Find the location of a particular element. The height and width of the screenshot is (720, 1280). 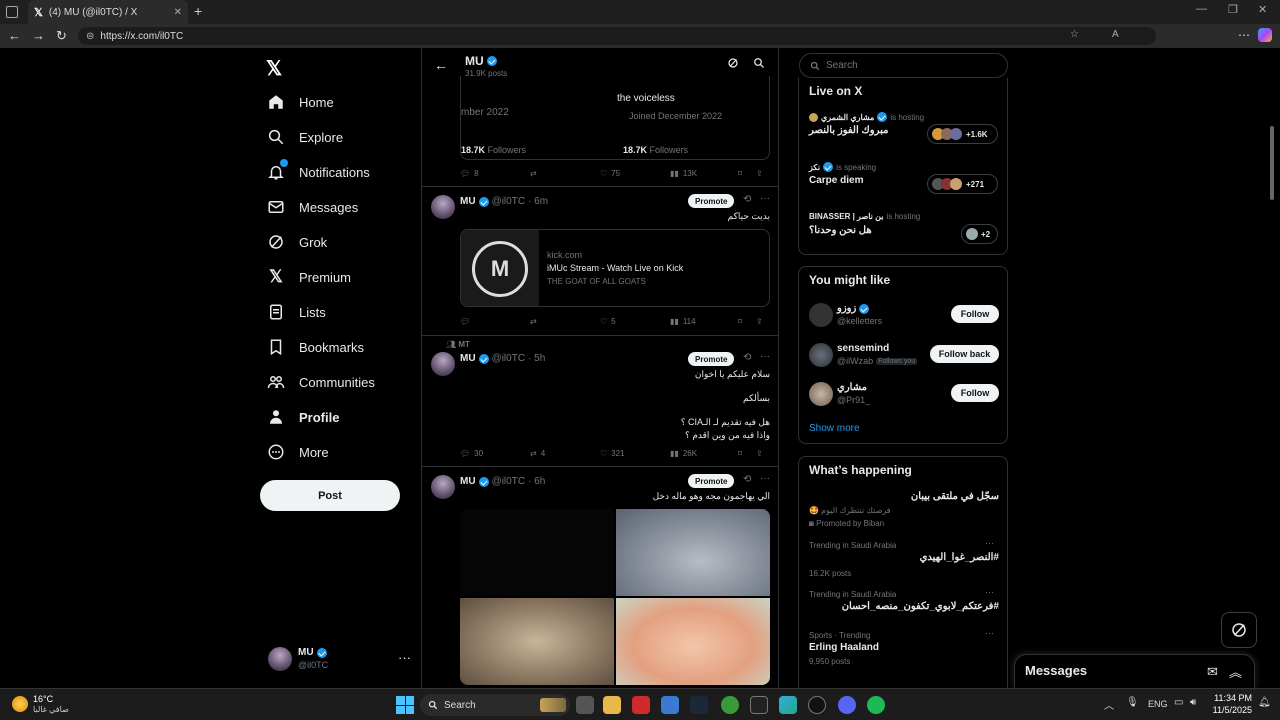

media-grid is located at coordinates (615, 597).